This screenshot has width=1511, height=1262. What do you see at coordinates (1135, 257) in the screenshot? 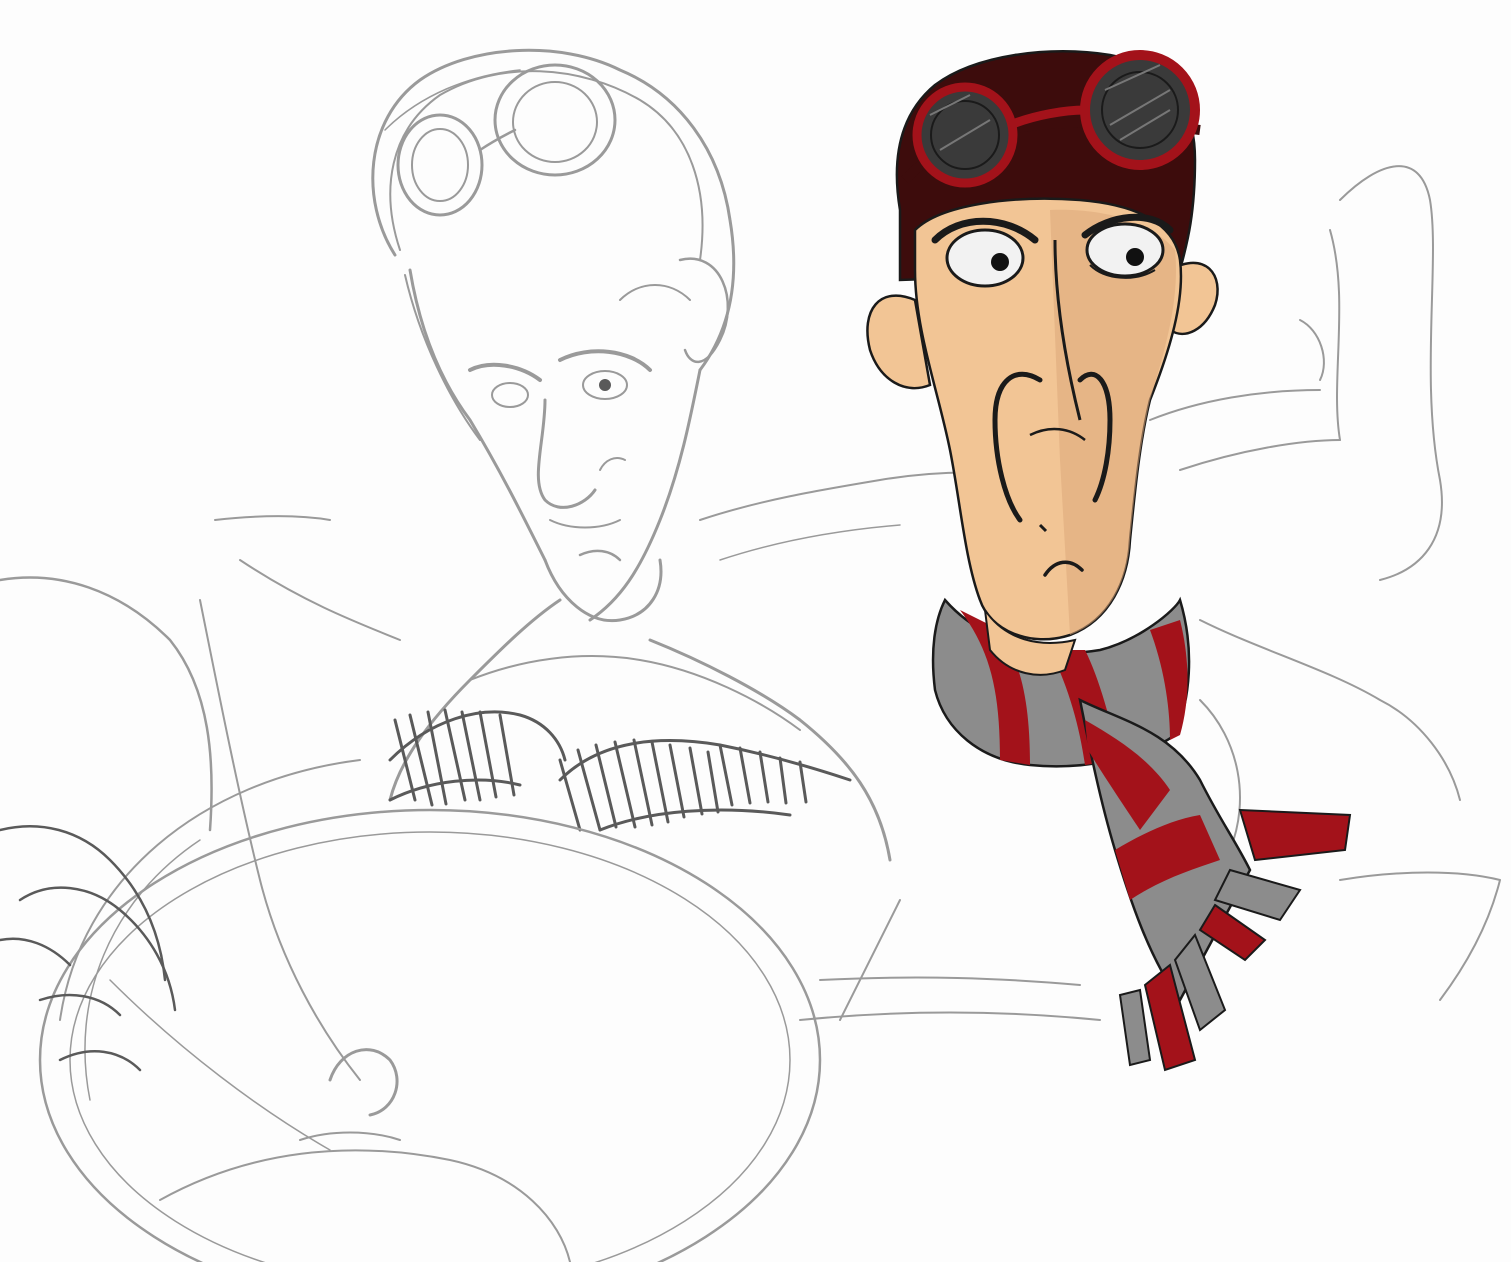
I see `pupil-right` at bounding box center [1135, 257].